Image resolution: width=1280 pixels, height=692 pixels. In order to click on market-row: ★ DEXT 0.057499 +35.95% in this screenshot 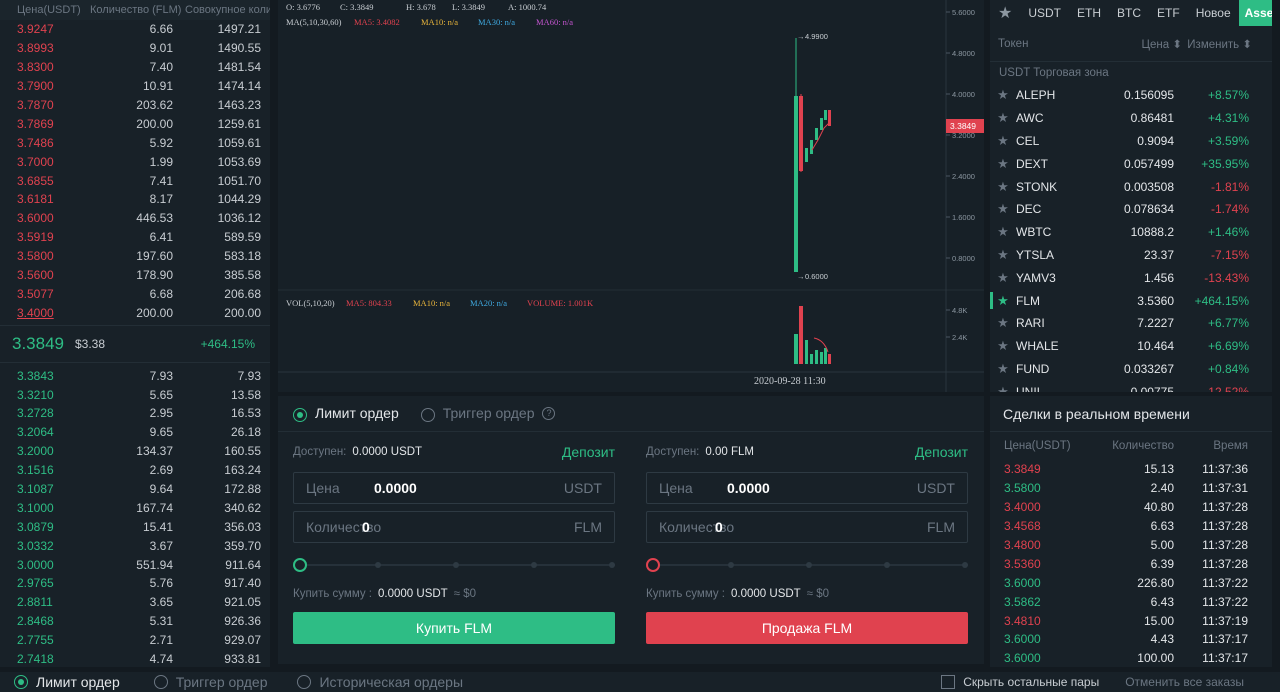, I will do `click(1131, 163)`.